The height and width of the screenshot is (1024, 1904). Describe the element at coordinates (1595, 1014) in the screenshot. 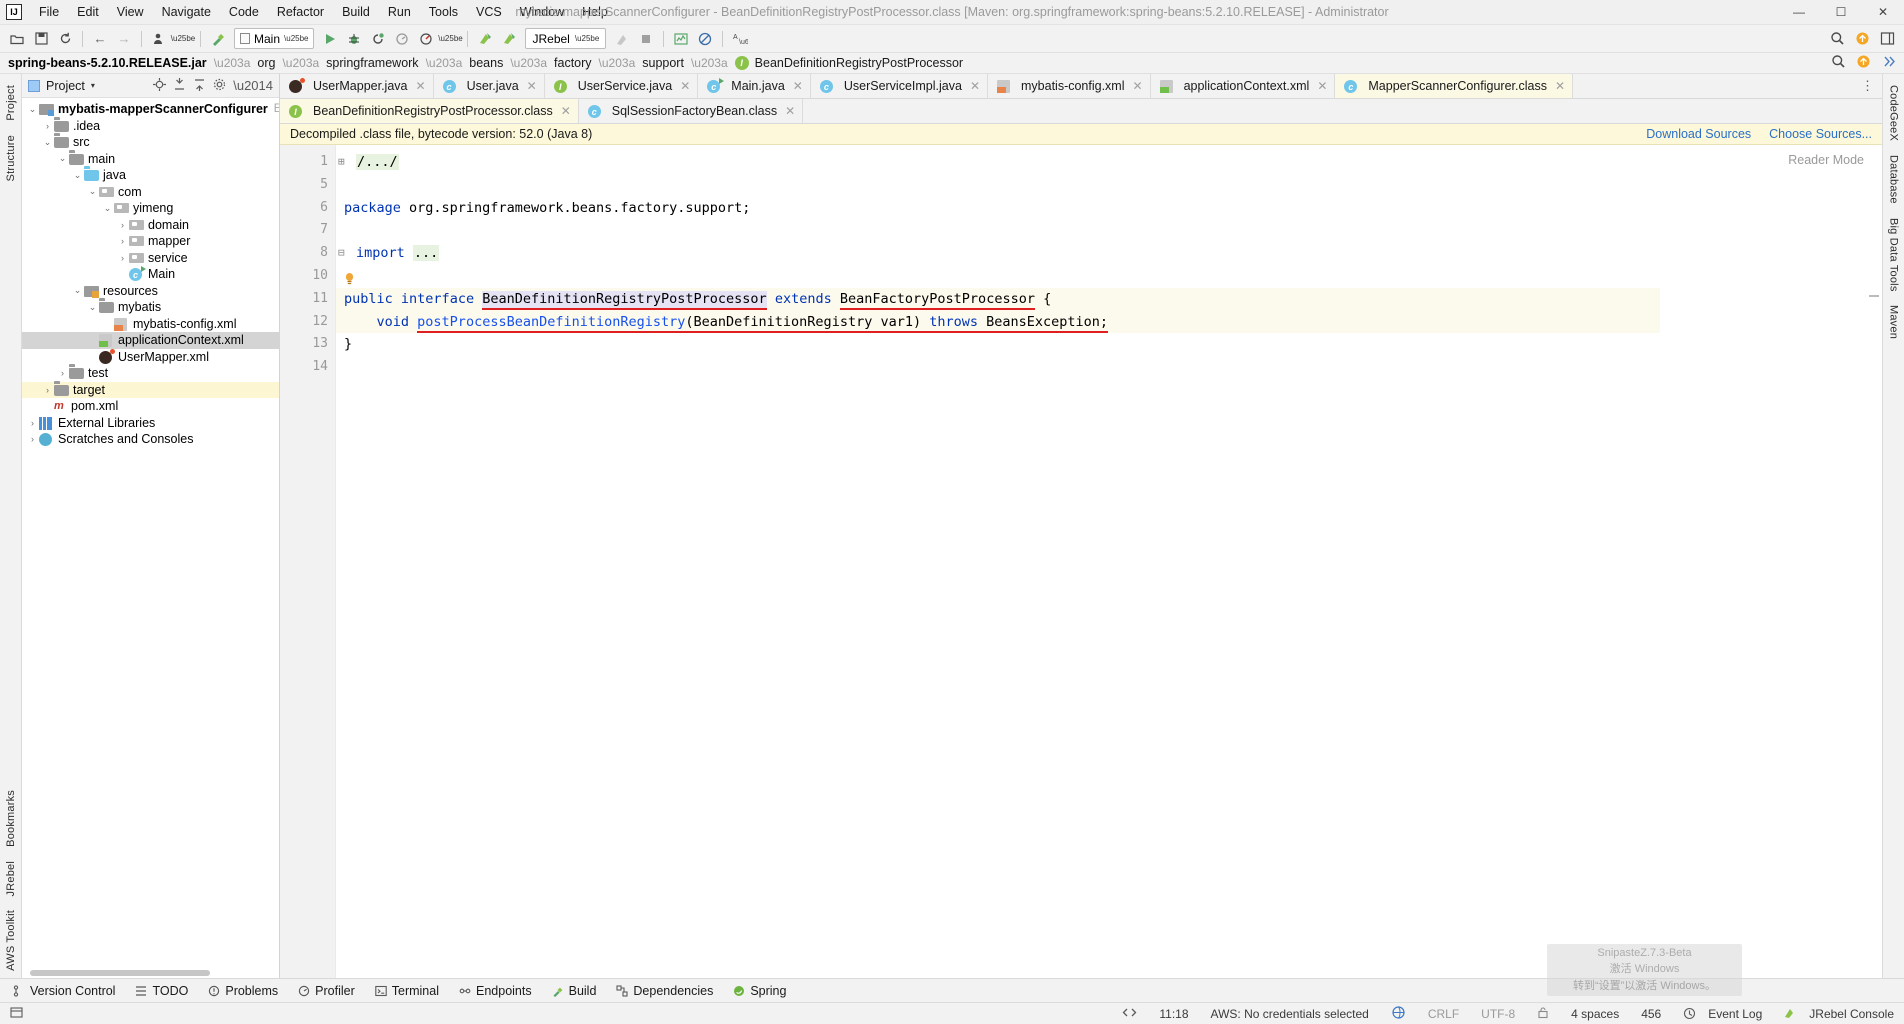

I see `indent-setting: 4 spaces` at that location.